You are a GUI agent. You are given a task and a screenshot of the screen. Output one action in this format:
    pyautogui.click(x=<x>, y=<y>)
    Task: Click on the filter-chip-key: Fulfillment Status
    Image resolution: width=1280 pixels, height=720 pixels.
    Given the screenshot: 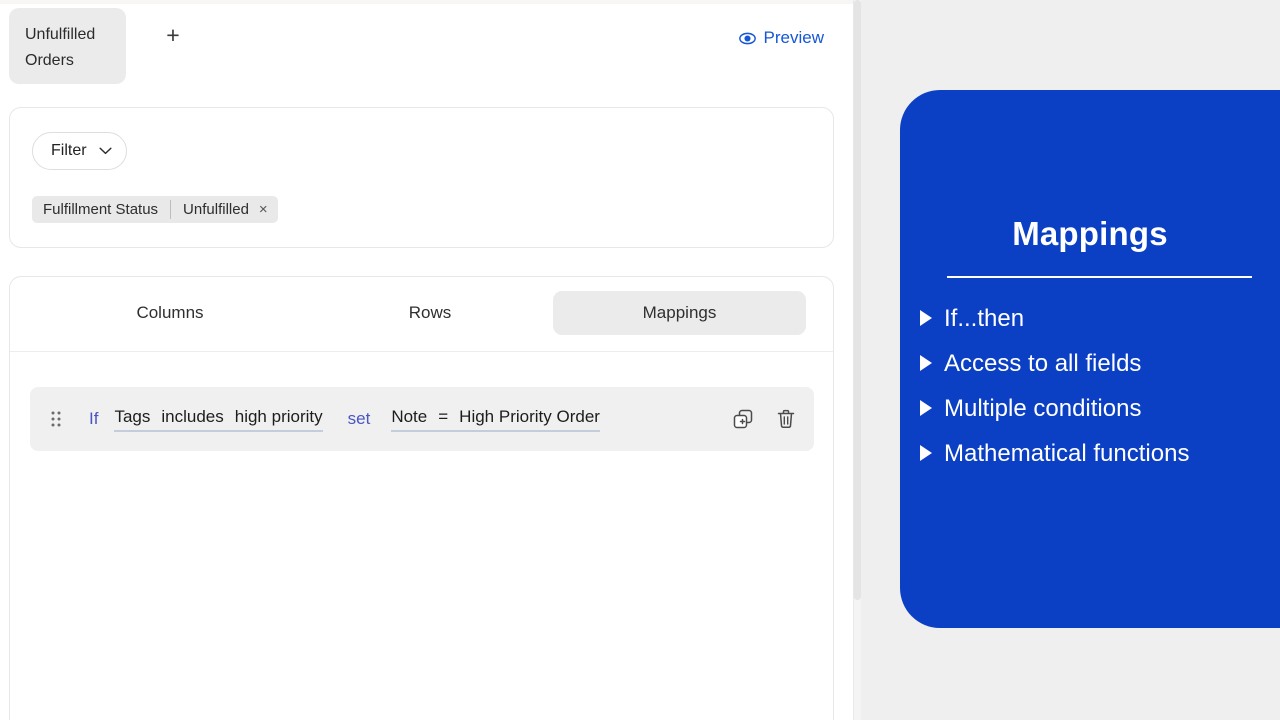 What is the action you would take?
    pyautogui.click(x=101, y=209)
    